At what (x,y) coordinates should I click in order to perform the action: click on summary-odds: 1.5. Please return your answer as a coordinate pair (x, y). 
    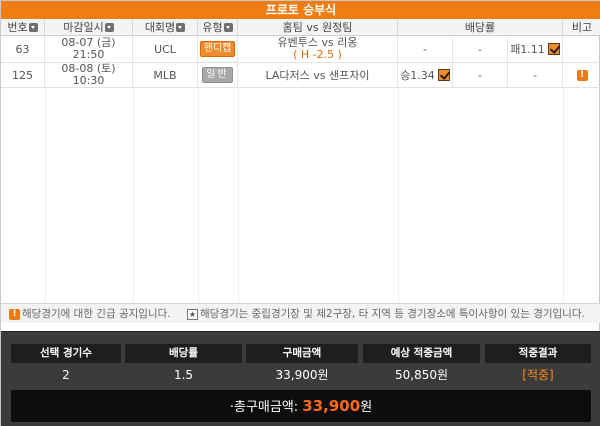
    Looking at the image, I should click on (183, 375).